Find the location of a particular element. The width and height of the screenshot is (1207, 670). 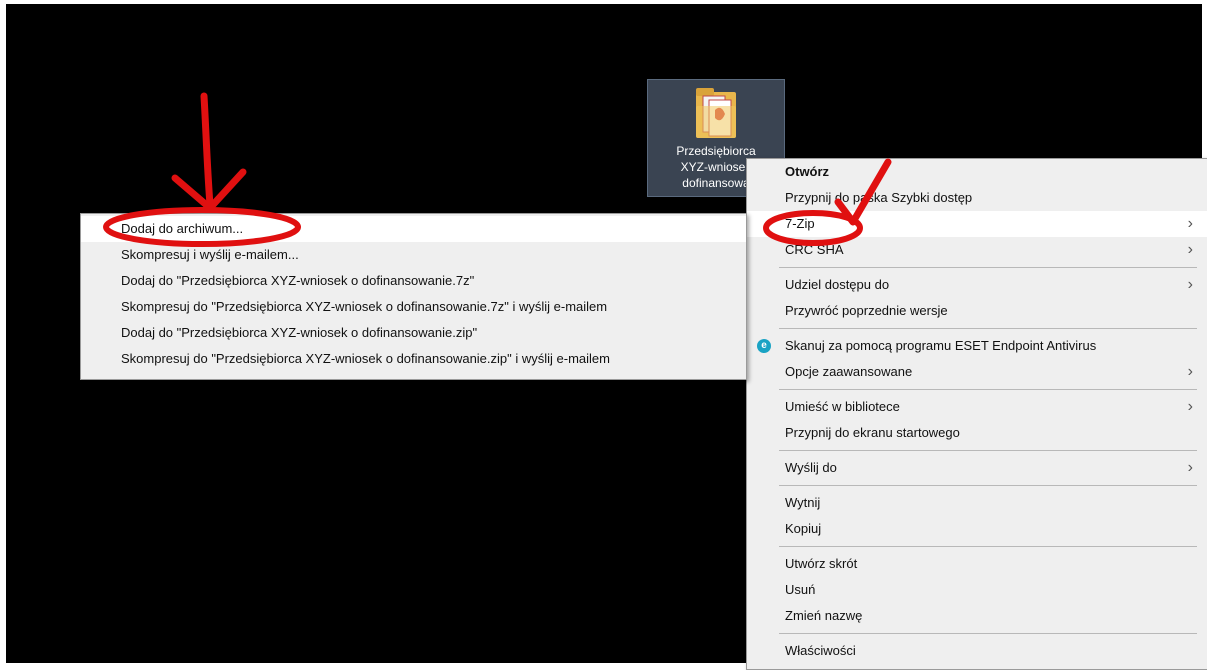

menu-item-label: Przypnij do ekranu startowego is located at coordinates (872, 432).